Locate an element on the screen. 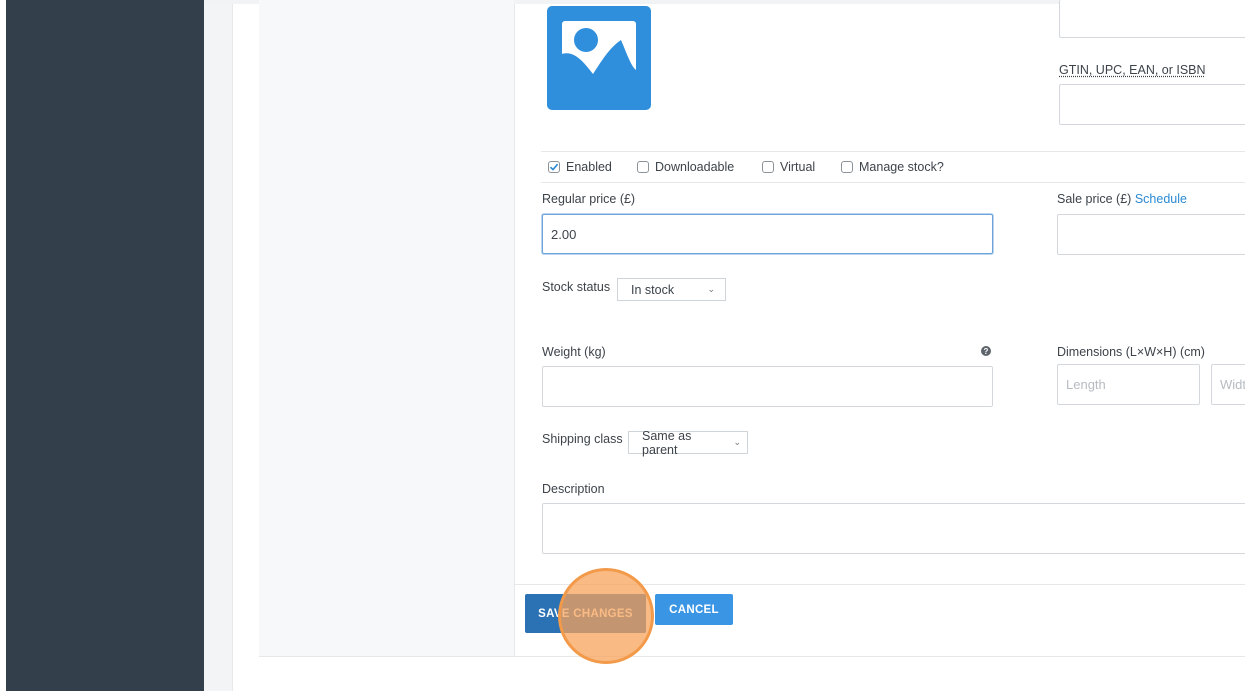 This screenshot has width=1245, height=691. stock-status-select: In stock ⌄ is located at coordinates (671, 289).